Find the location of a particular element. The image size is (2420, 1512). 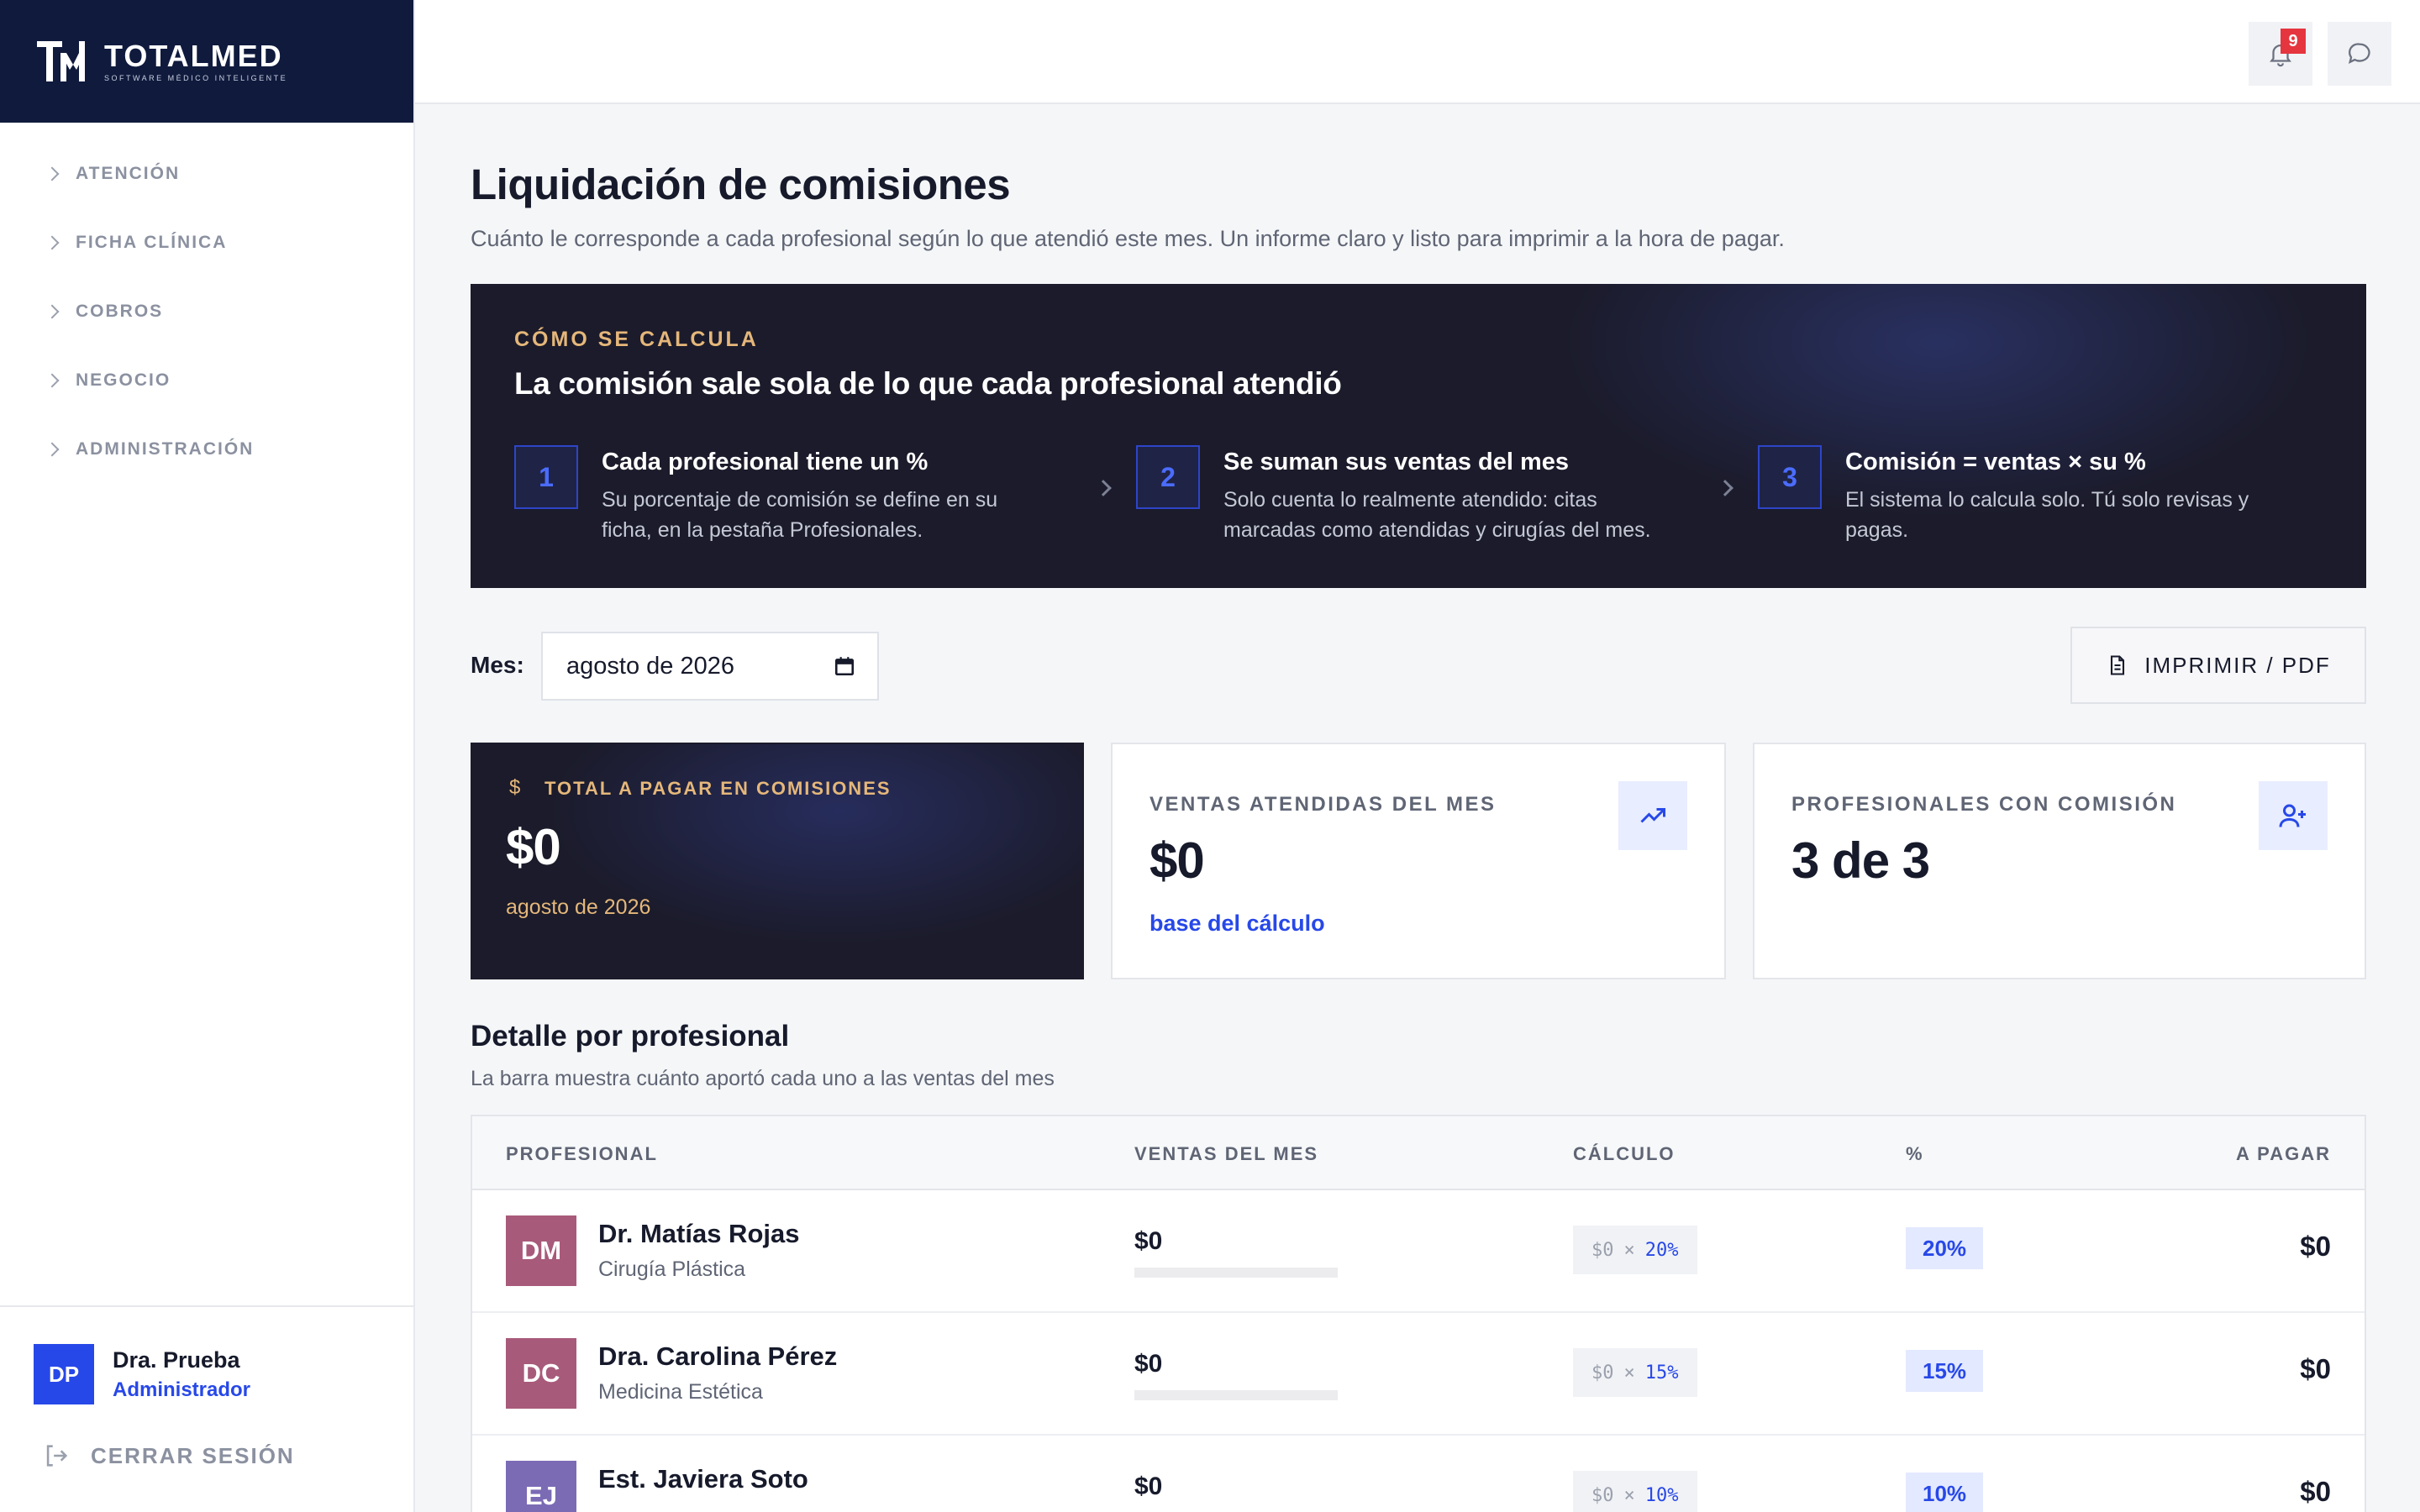

percent-badge: 10% is located at coordinates (1945, 1492).